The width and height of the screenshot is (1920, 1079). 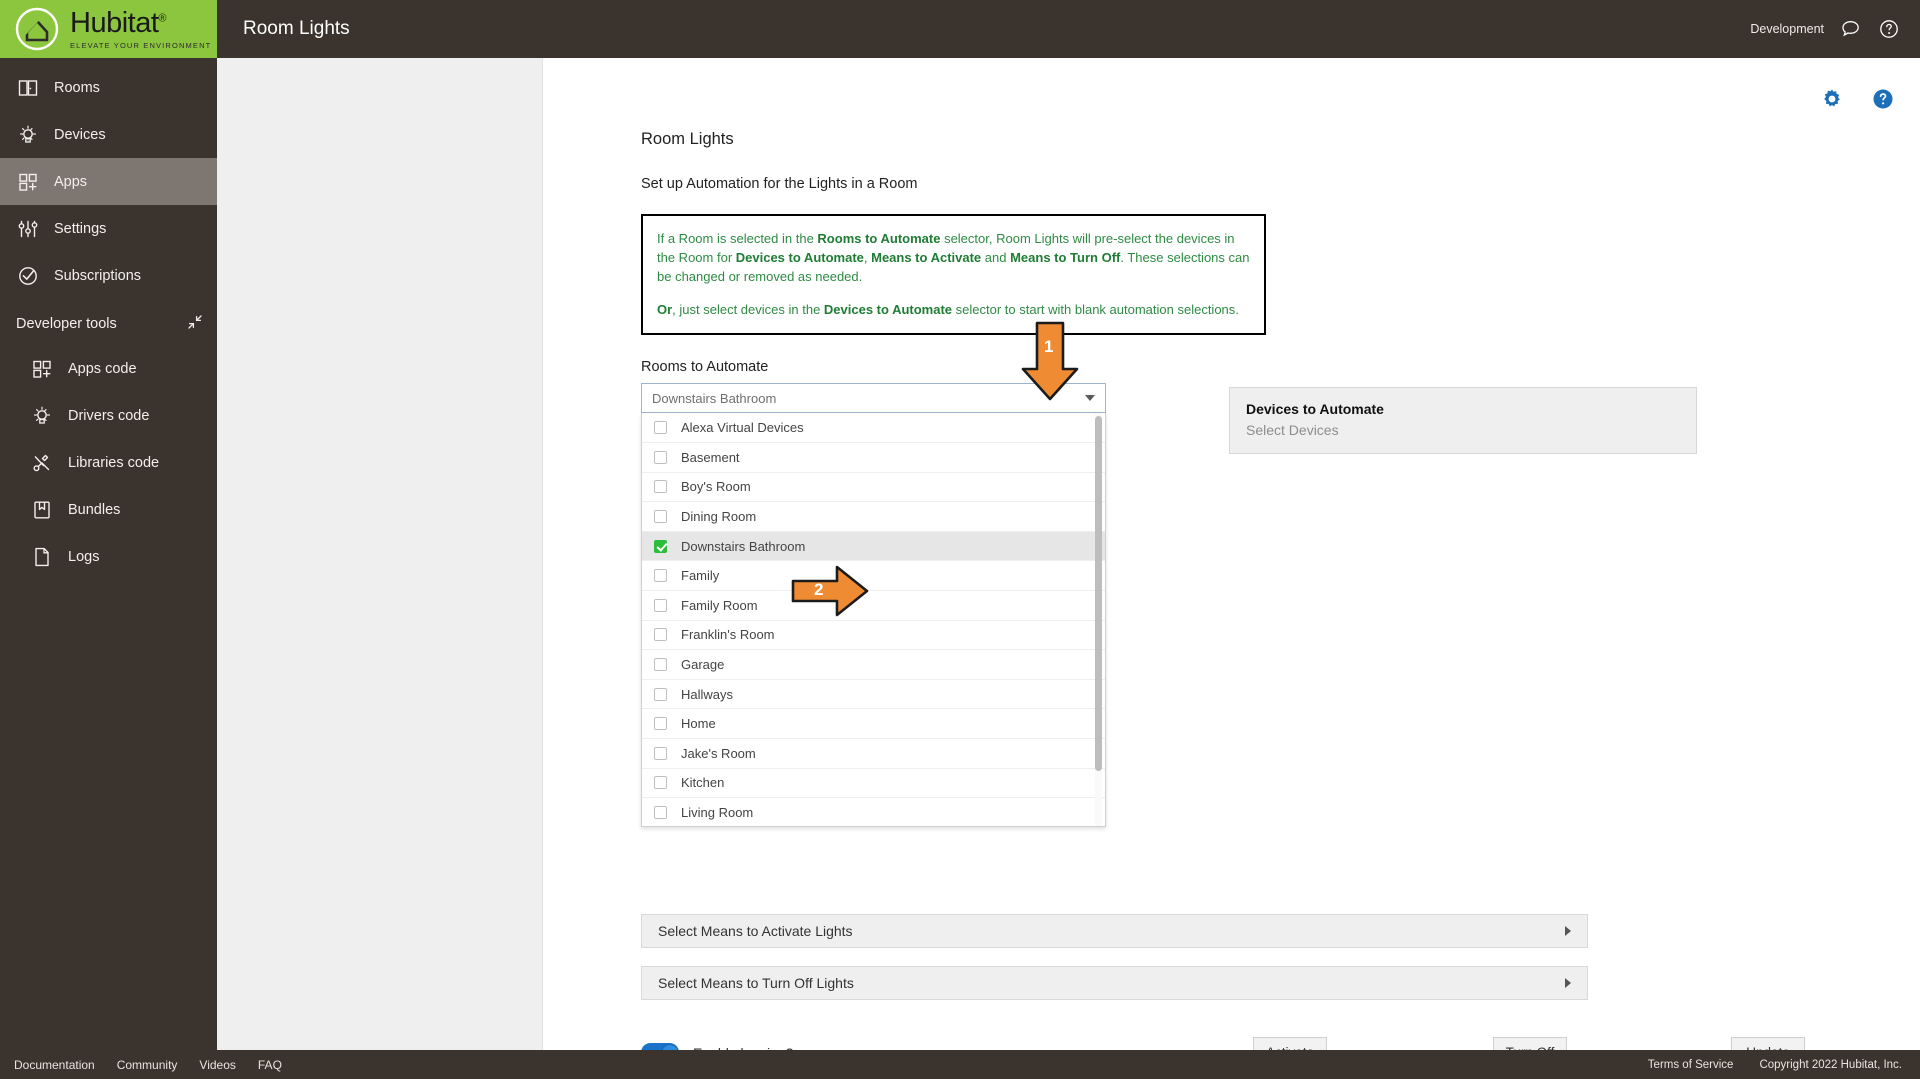 I want to click on sidebar-item-label: Logs, so click(x=84, y=556).